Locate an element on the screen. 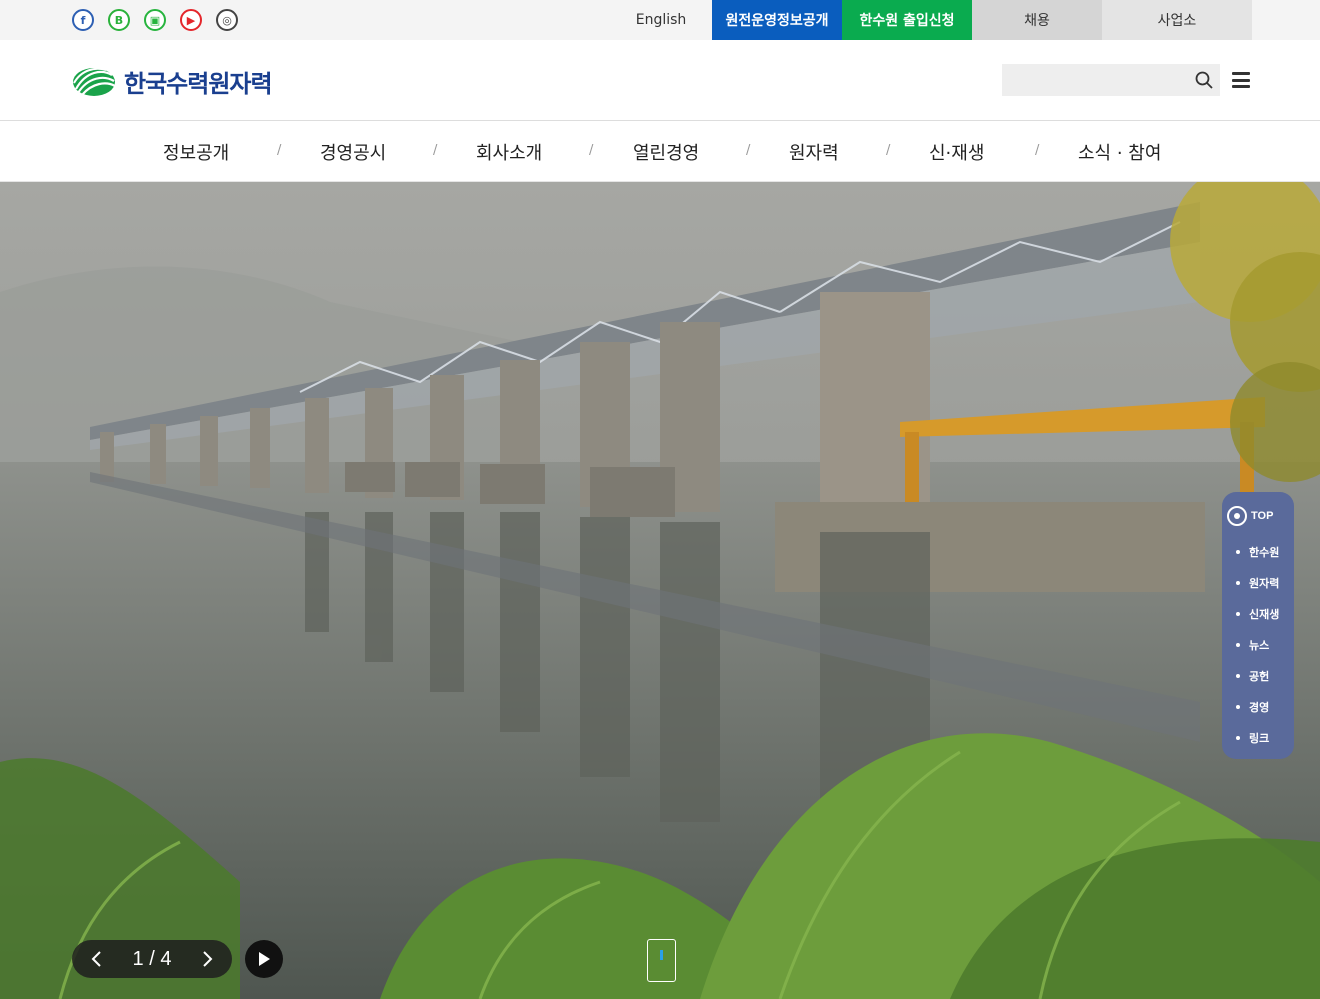 The height and width of the screenshot is (999, 1320). recruit-link: 채용 is located at coordinates (1037, 20).